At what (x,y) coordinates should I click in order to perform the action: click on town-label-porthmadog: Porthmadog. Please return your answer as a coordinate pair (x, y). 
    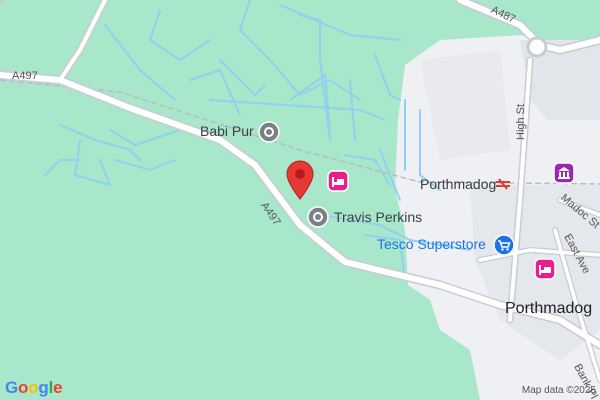
    Looking at the image, I should click on (549, 308).